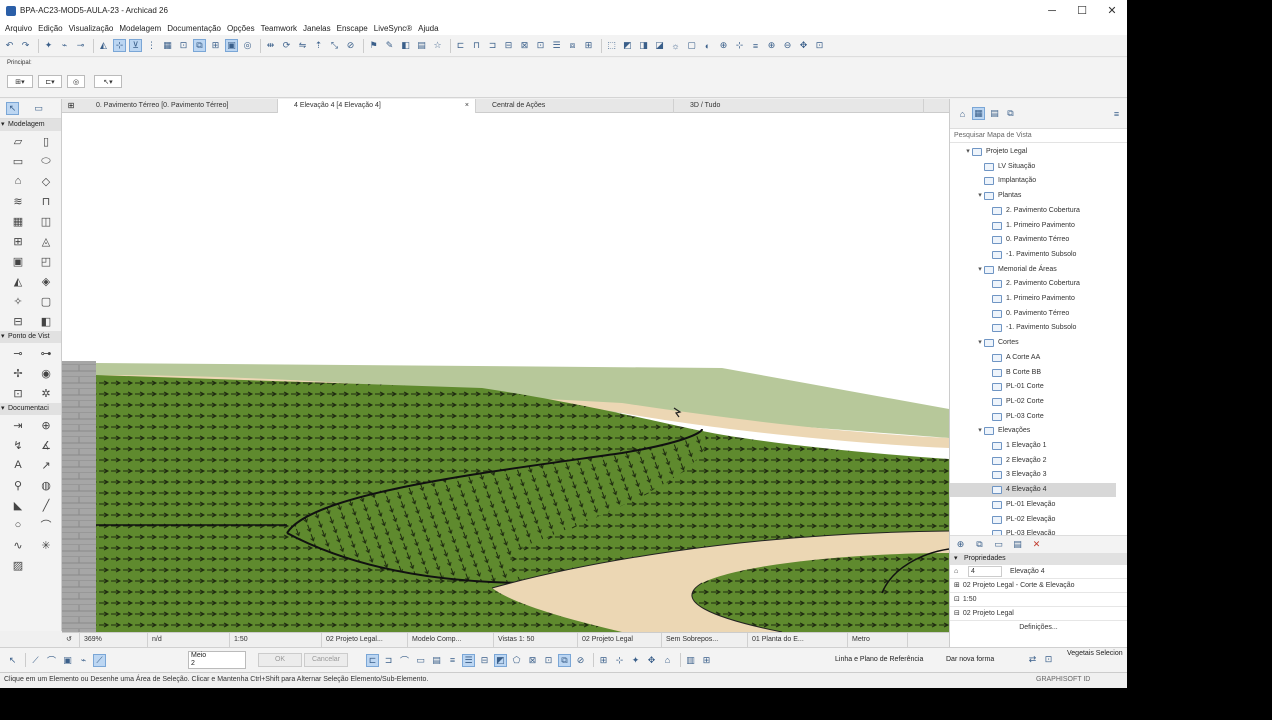 The height and width of the screenshot is (720, 1272). I want to click on tab-central-de-acoes: Central de Ações, so click(575, 106).